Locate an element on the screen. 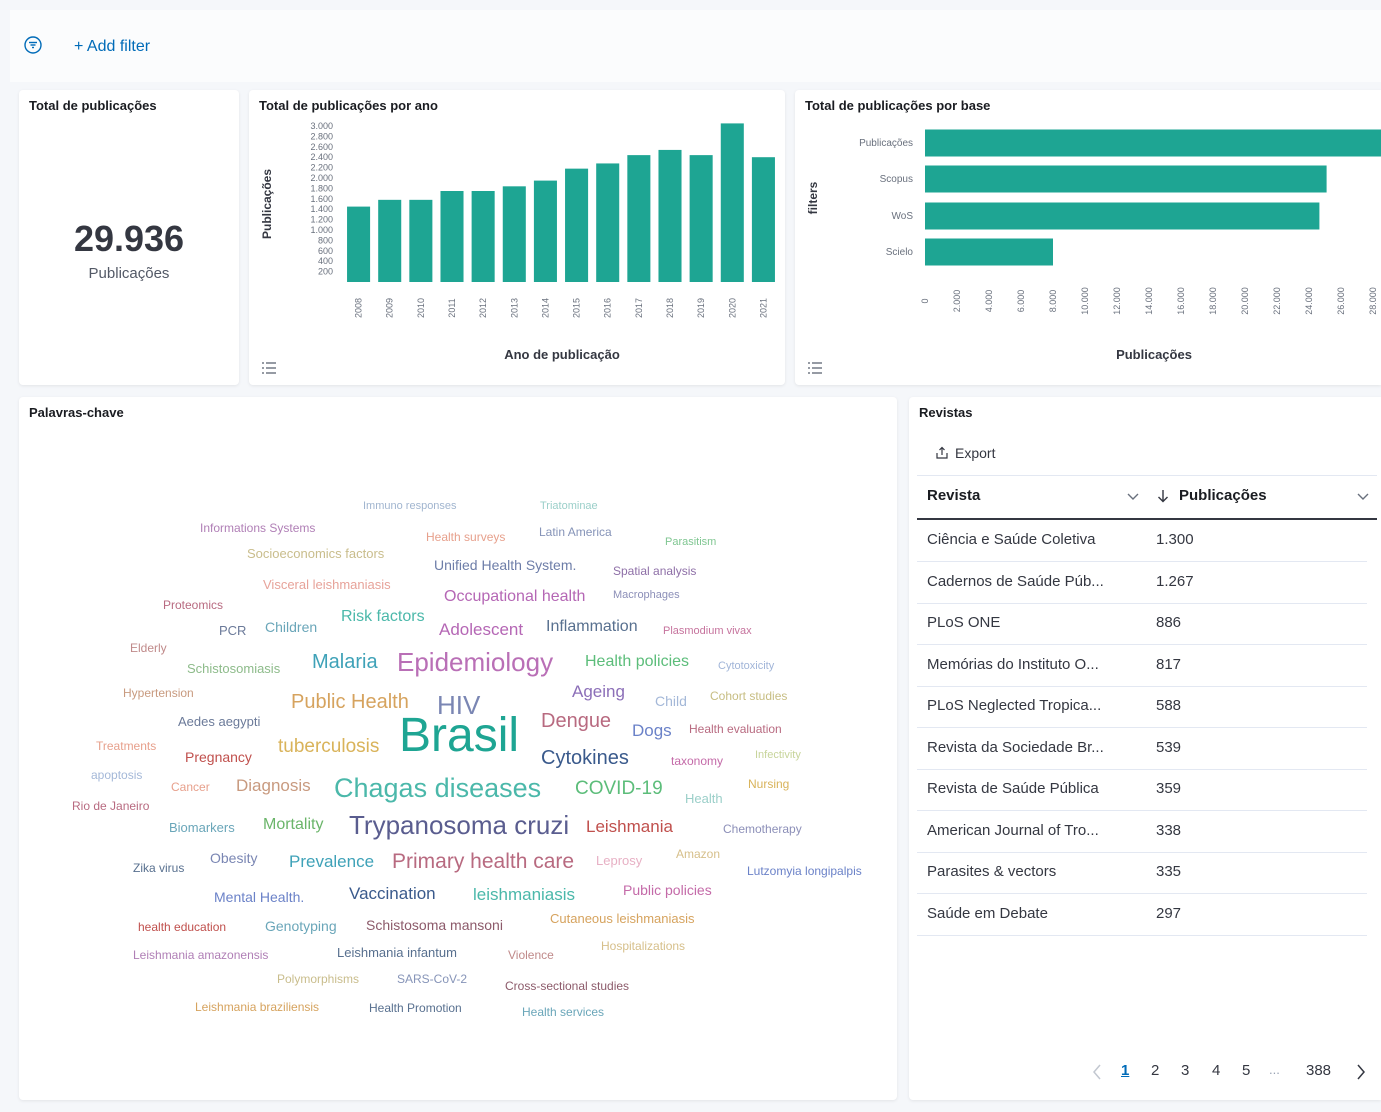  word-cloud-term: Nursing is located at coordinates (768, 784).